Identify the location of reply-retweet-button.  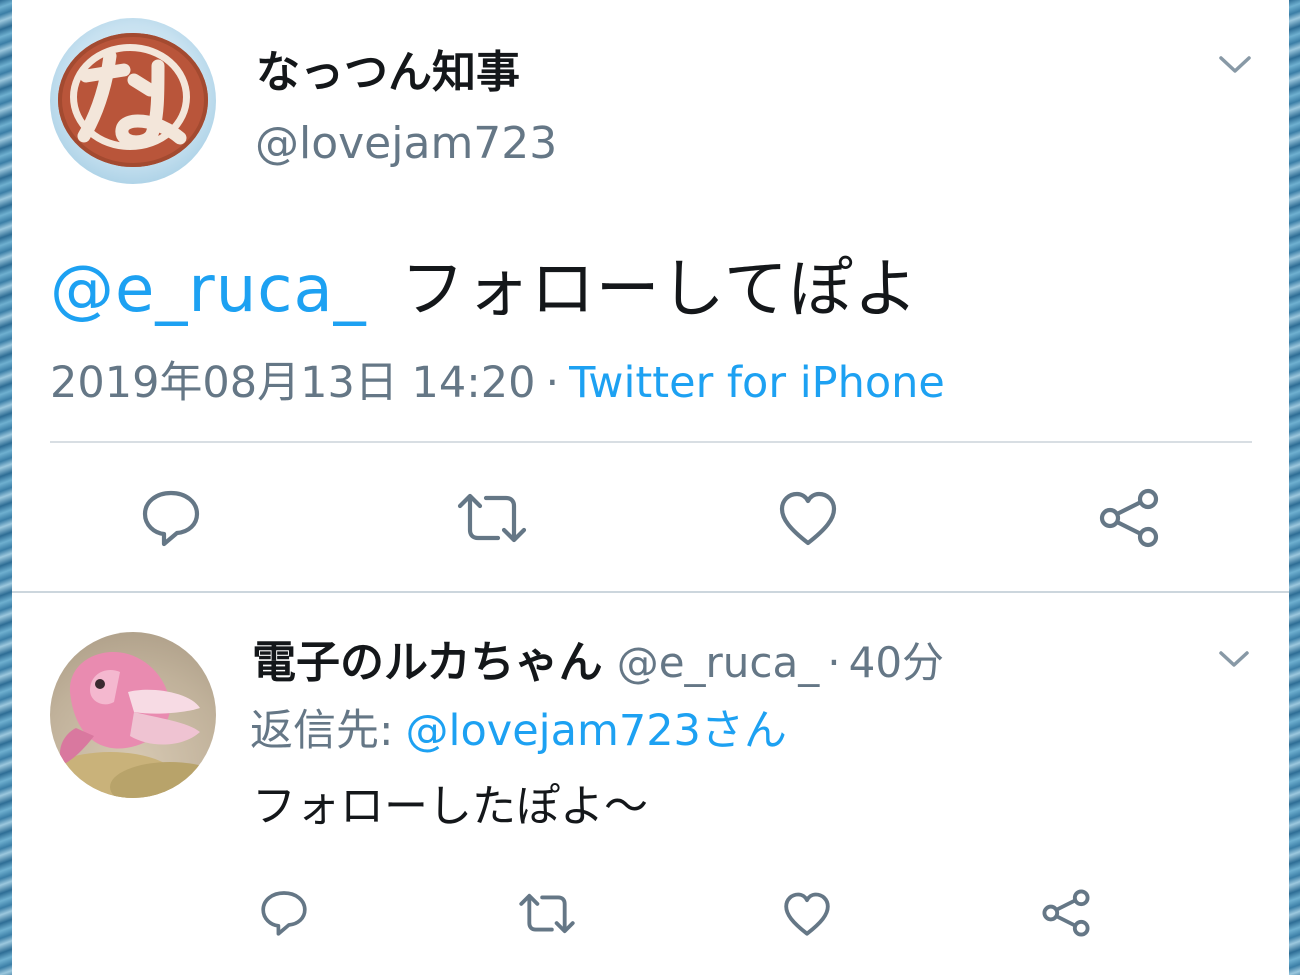
(547, 913).